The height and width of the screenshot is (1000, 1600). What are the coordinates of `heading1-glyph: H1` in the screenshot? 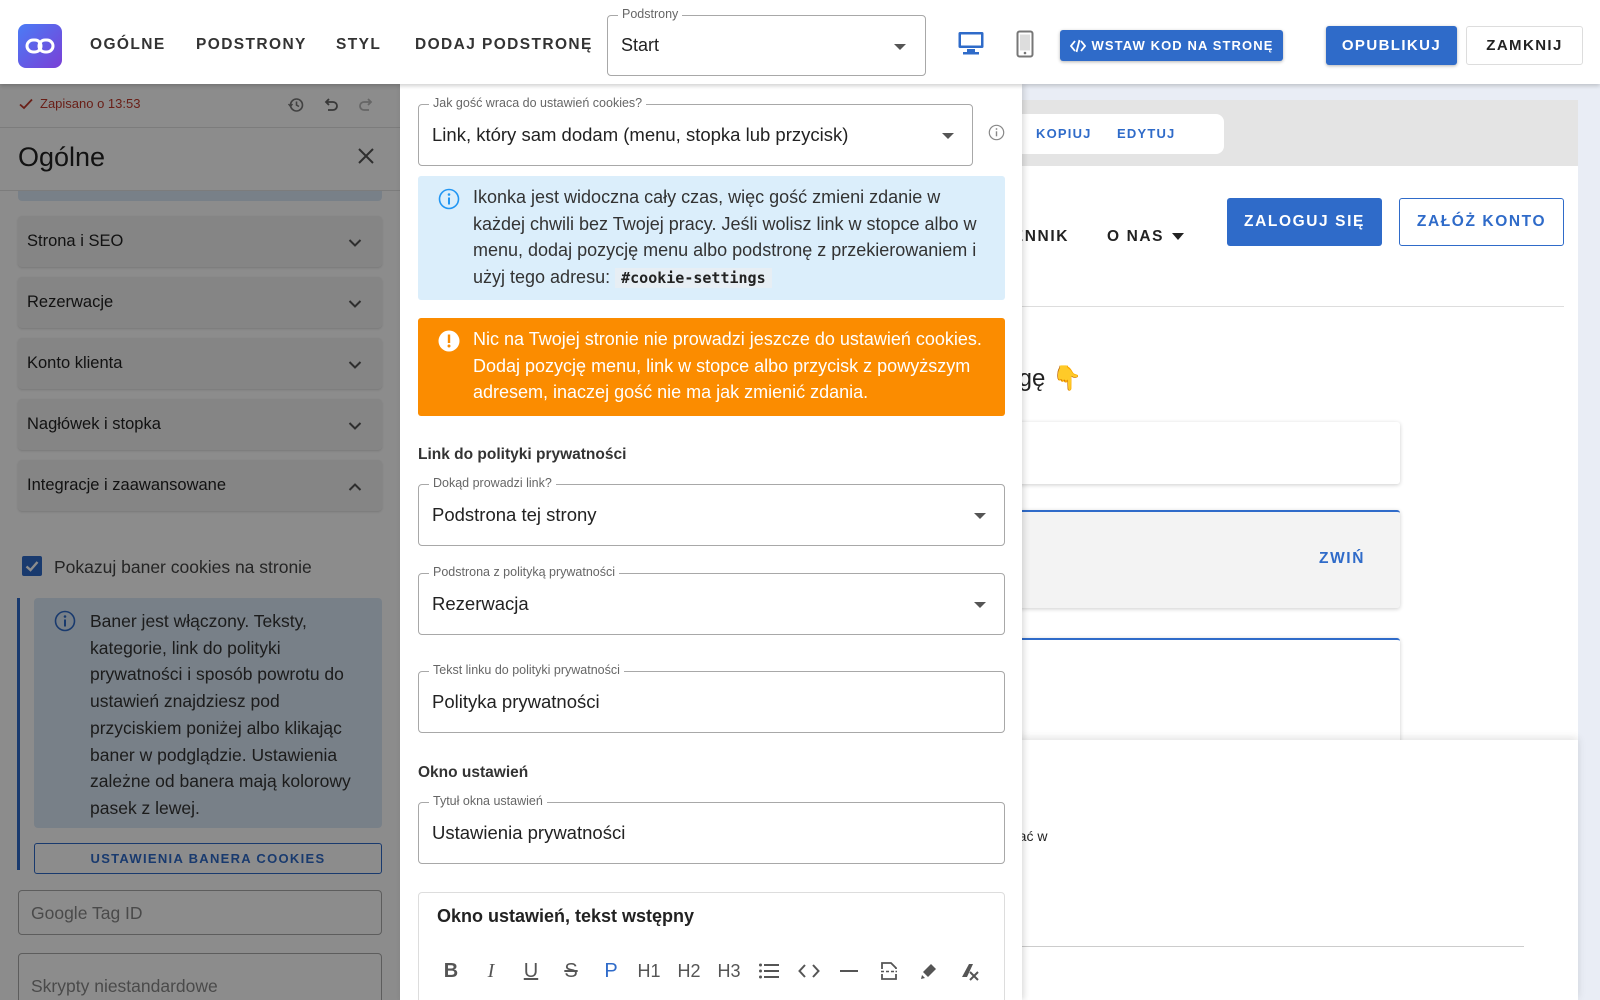 It's located at (649, 970).